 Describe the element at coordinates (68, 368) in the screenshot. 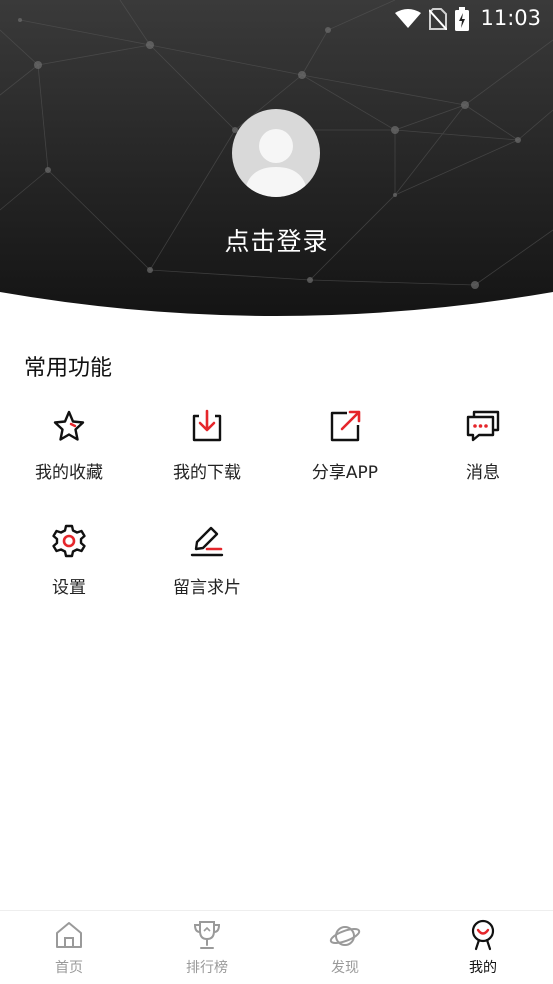

I see `section-title: 常用功能` at that location.